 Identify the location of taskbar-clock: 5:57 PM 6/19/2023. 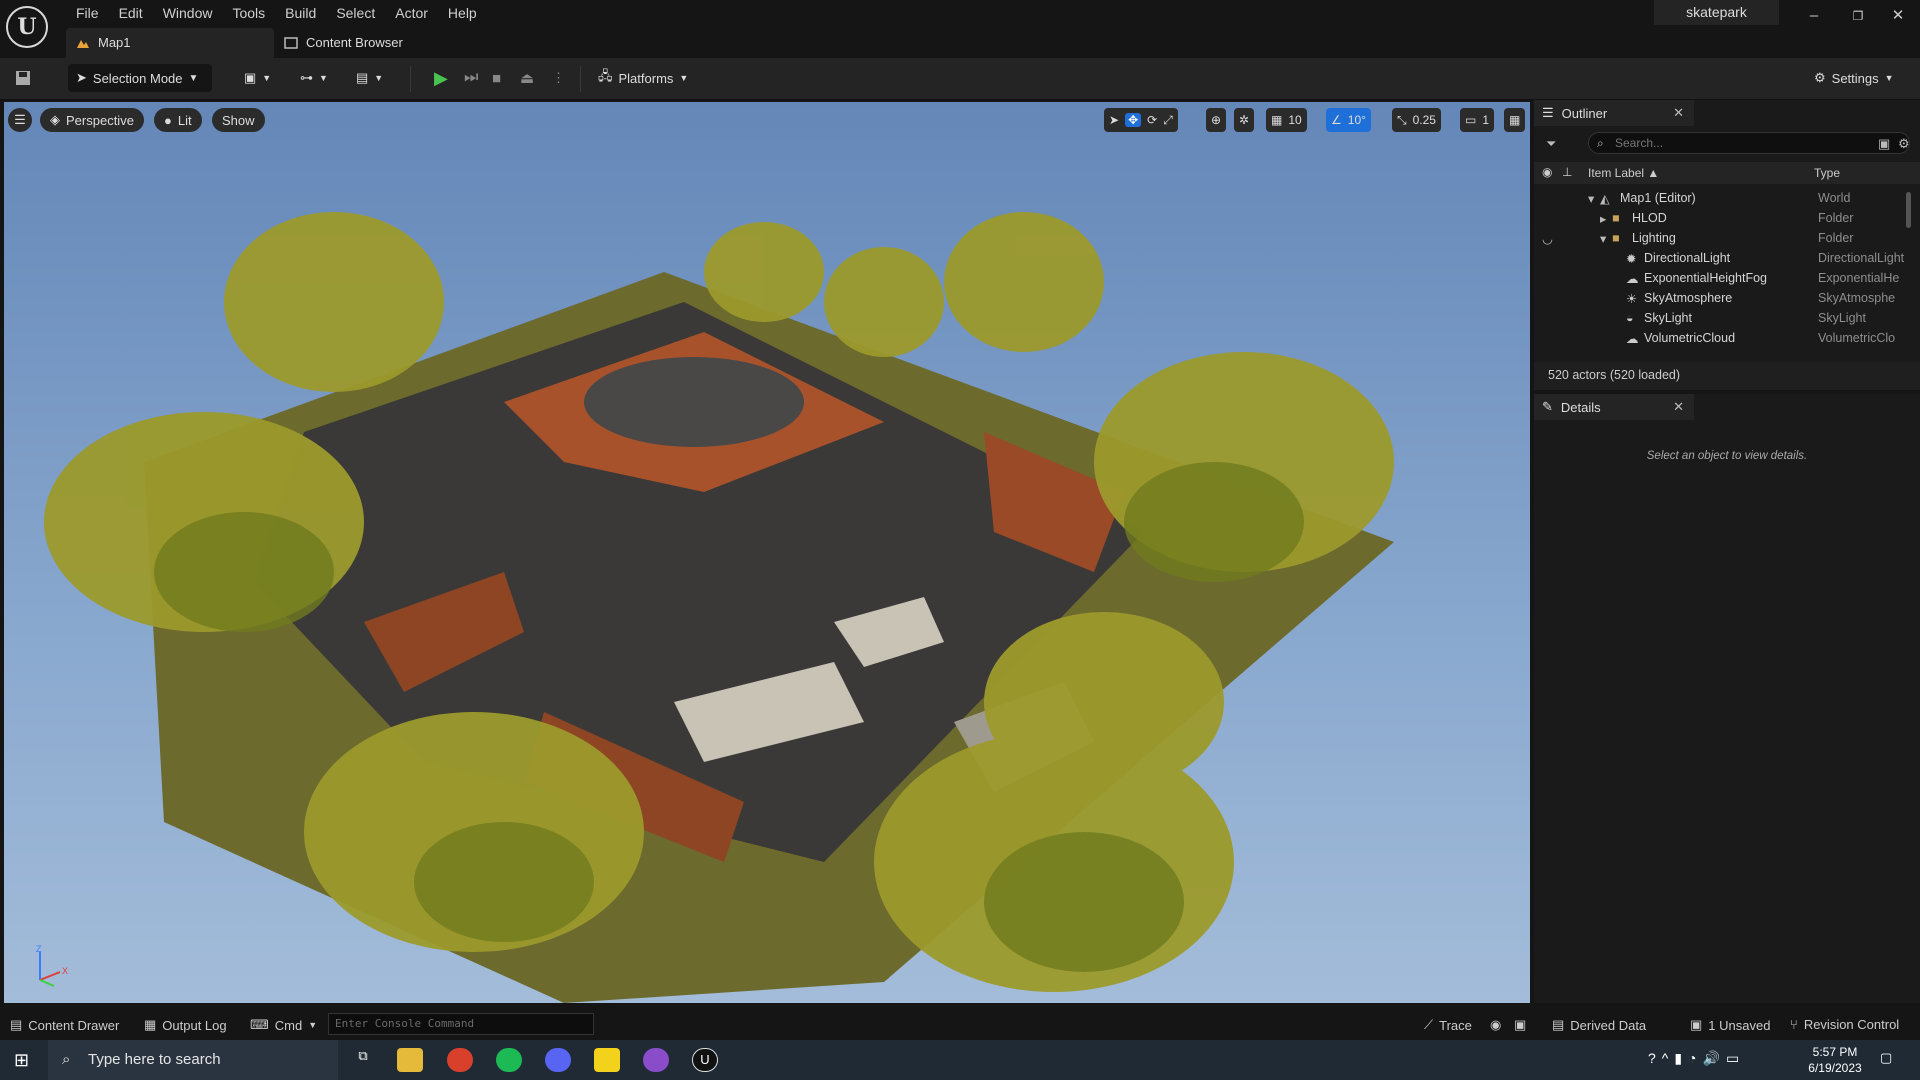
(1835, 1060).